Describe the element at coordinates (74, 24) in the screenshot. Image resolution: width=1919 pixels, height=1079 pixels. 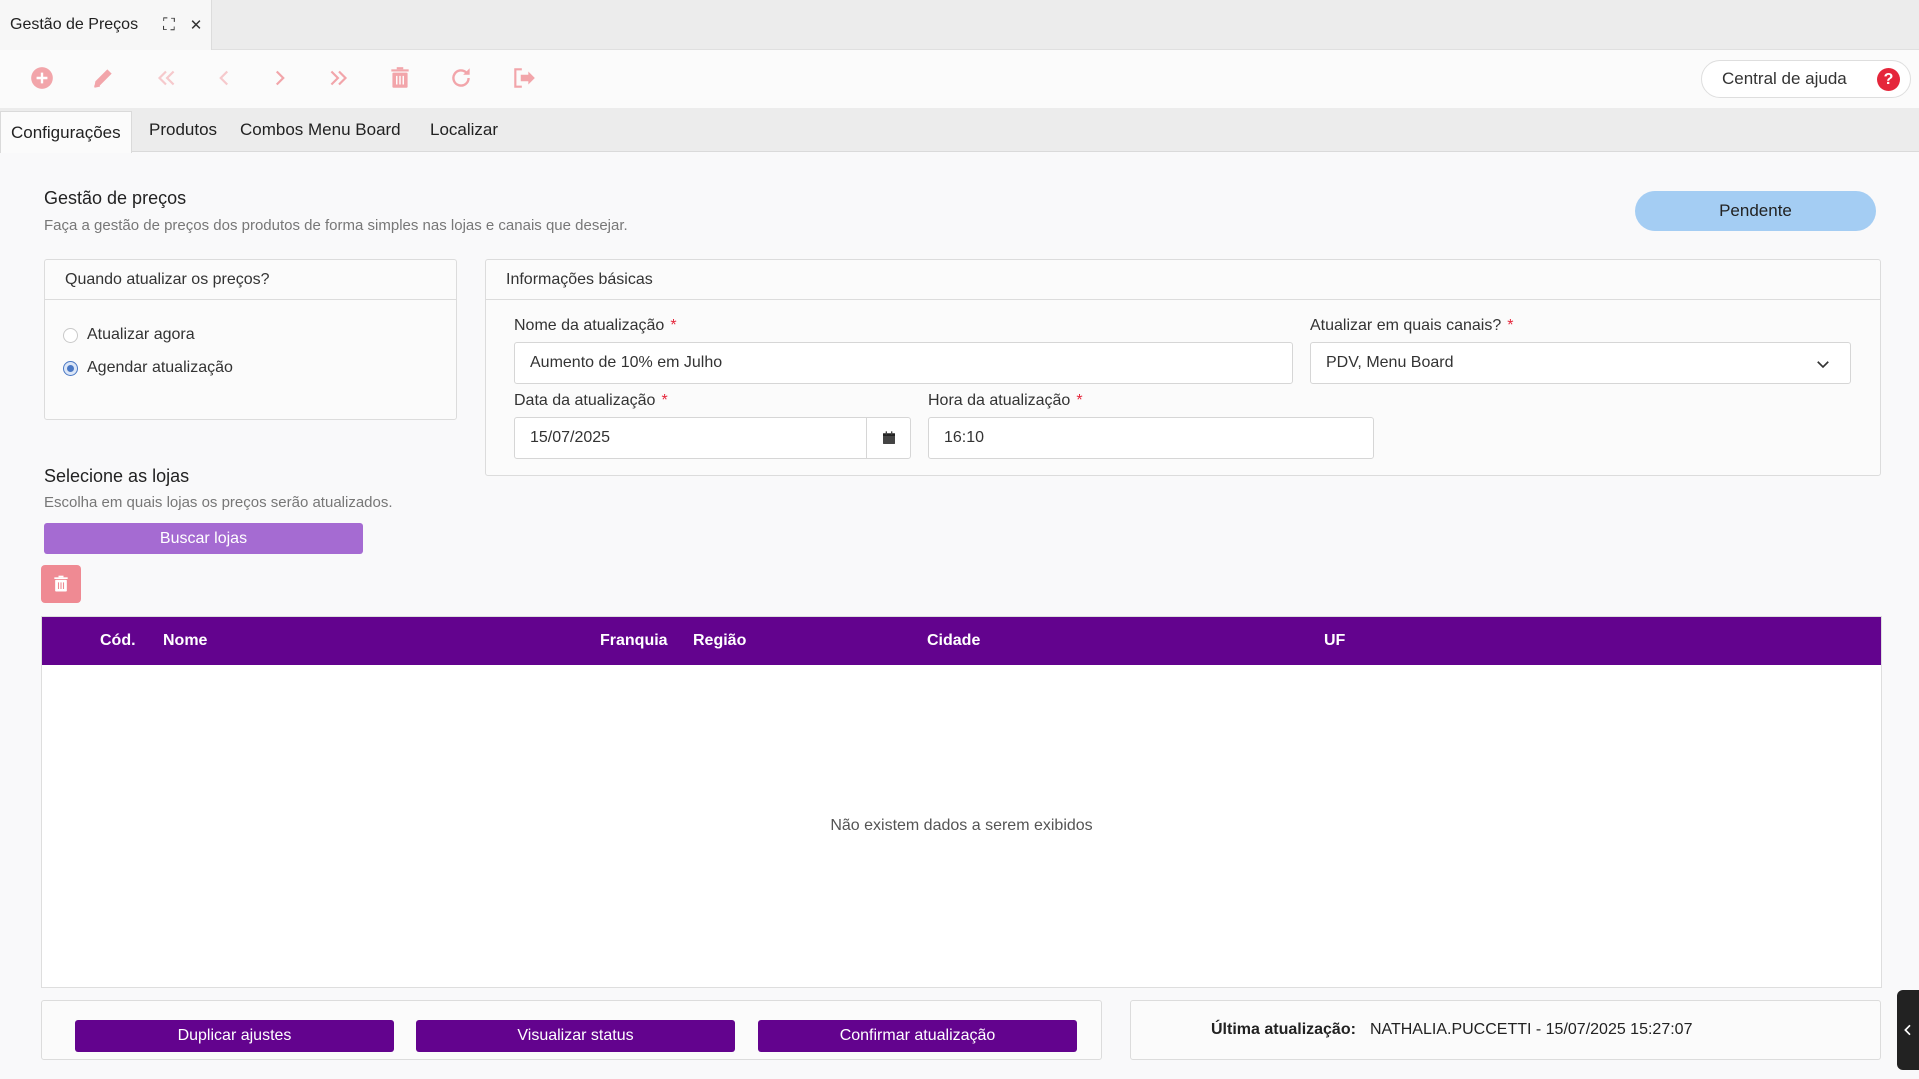
I see `window-tab-title: Gestão de Preços` at that location.